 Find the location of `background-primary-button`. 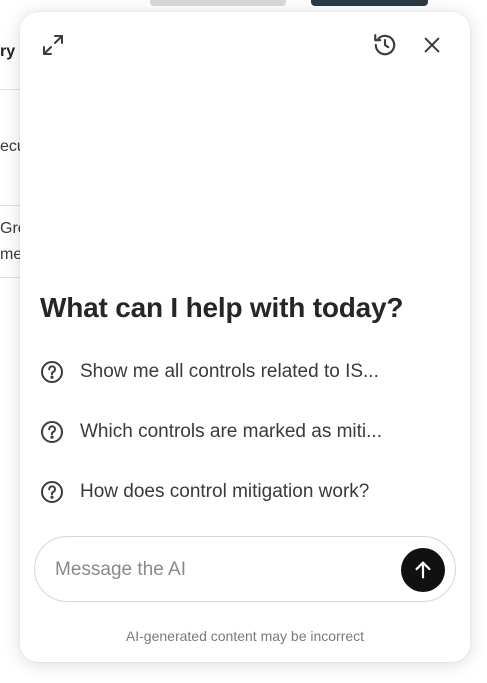

background-primary-button is located at coordinates (369, 3).